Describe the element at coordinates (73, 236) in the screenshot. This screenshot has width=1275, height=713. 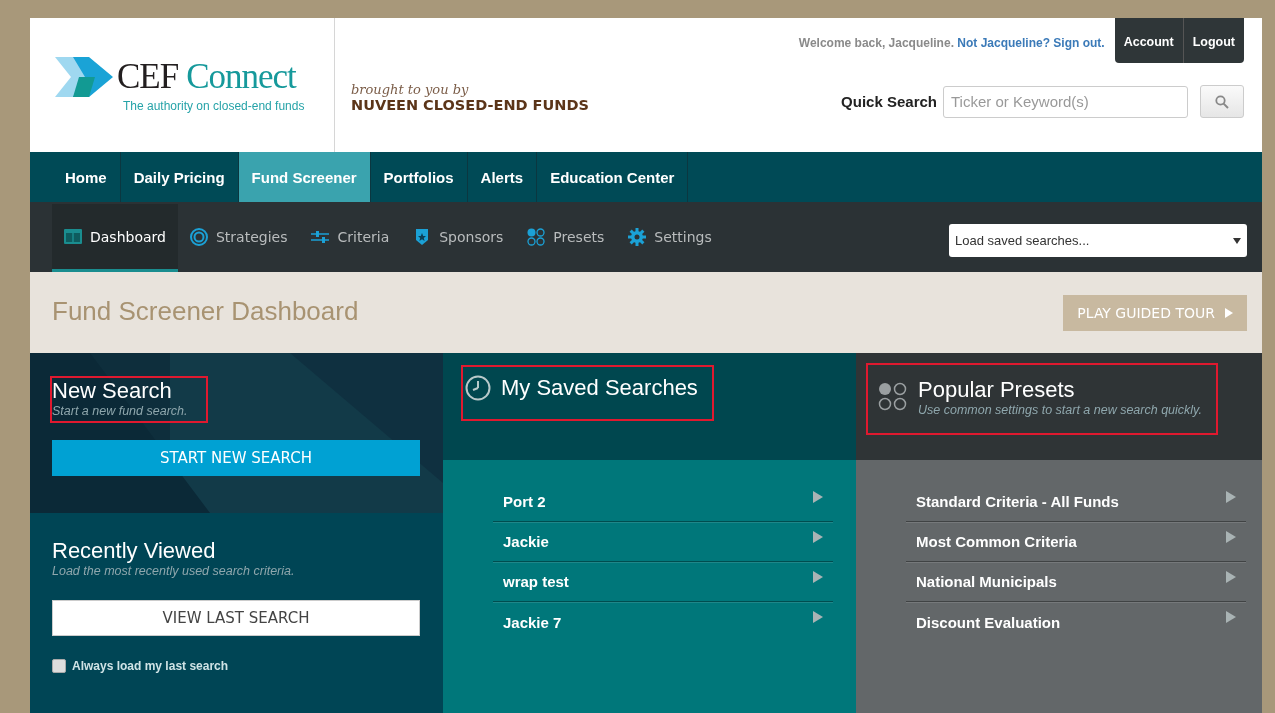
I see `dashboard-icon` at that location.